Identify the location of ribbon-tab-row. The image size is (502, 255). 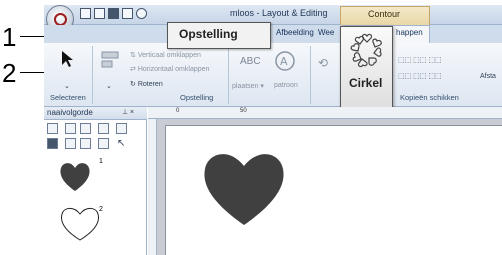
(273, 34).